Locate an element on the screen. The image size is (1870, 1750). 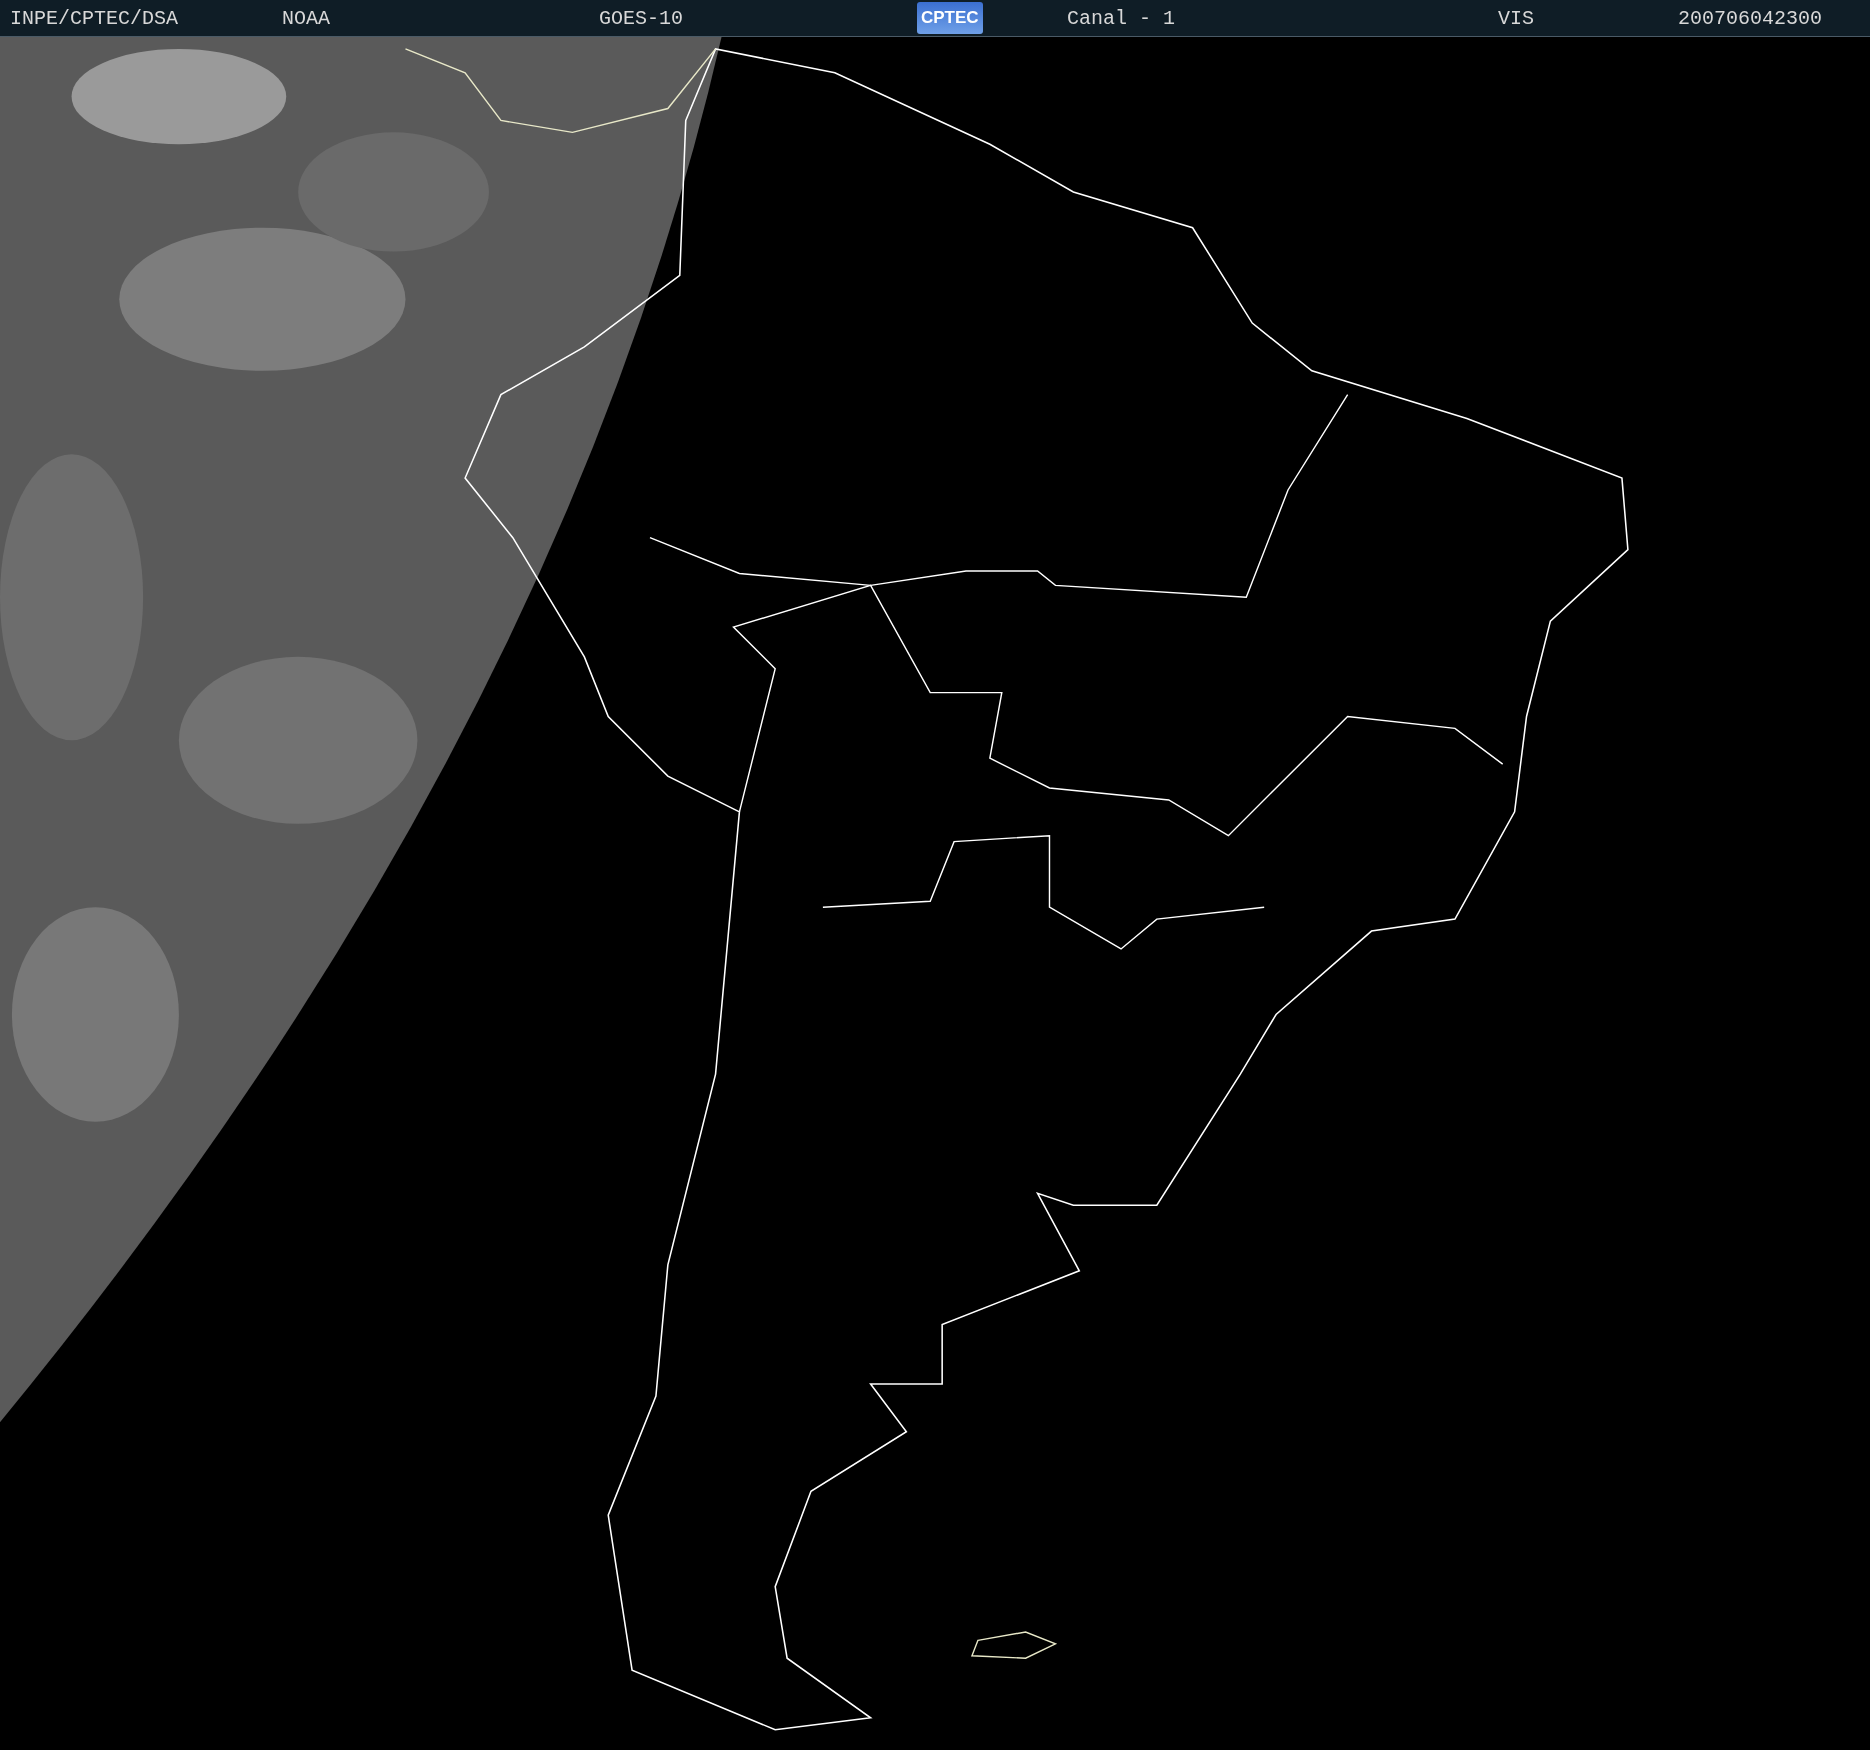
header-label: Canal - 1 is located at coordinates (1121, 18).